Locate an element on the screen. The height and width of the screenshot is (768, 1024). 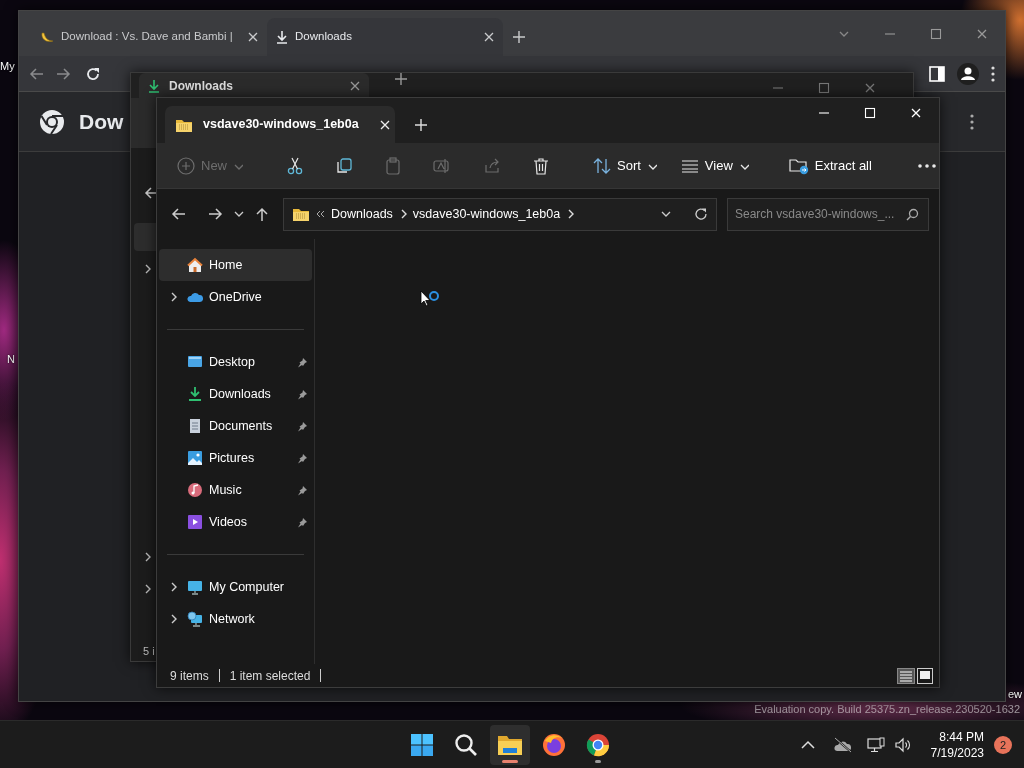
taskbar-app is located at coordinates (510, 745).